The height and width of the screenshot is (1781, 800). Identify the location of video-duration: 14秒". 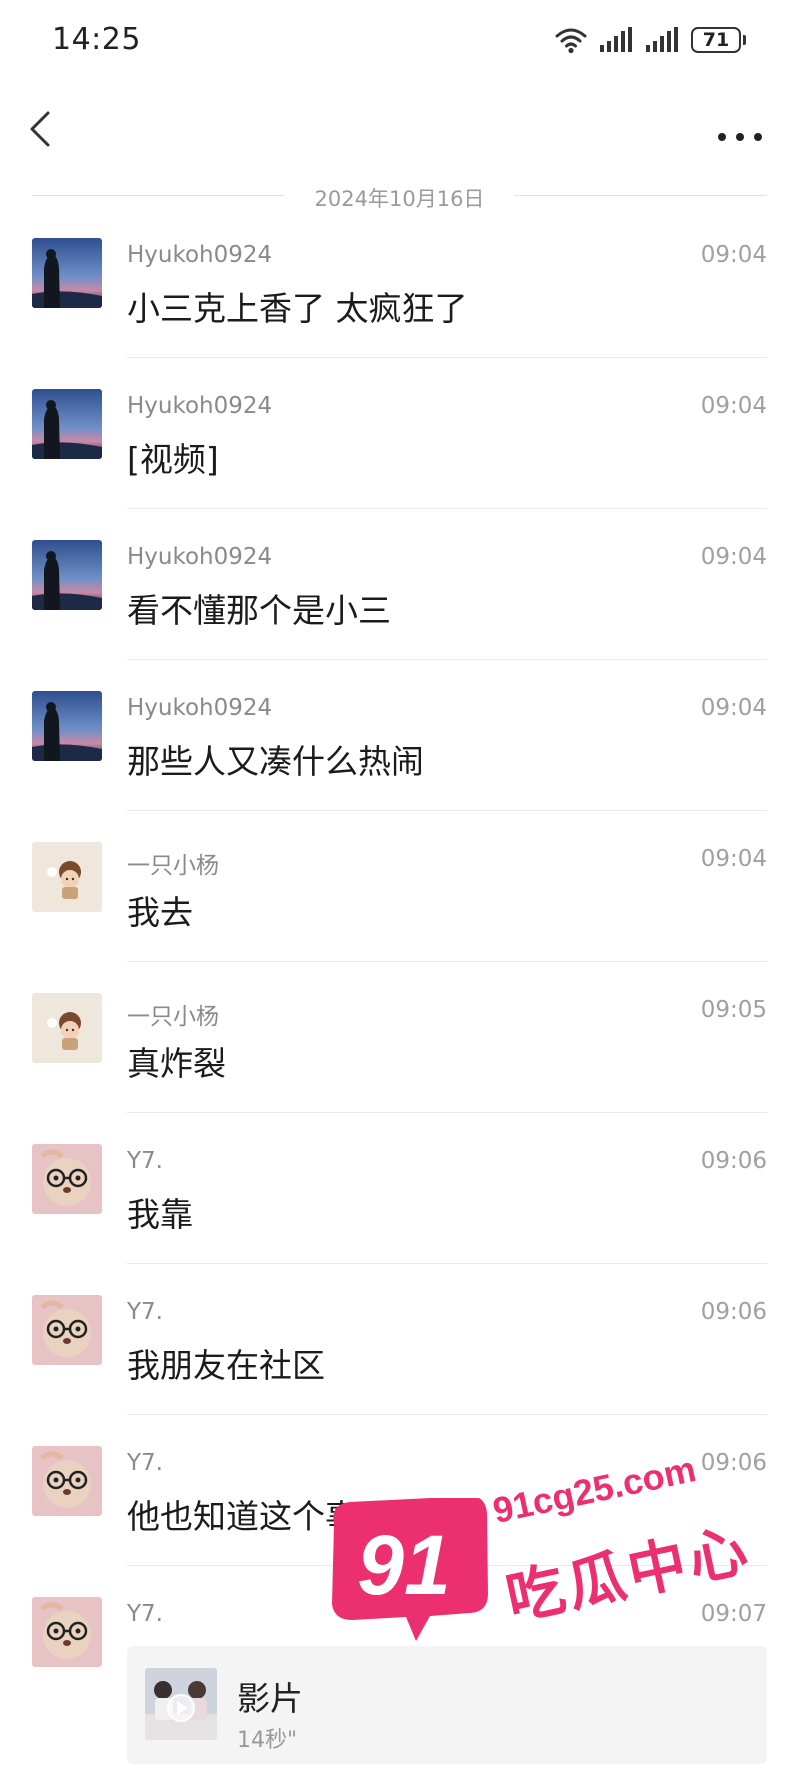
(267, 1740).